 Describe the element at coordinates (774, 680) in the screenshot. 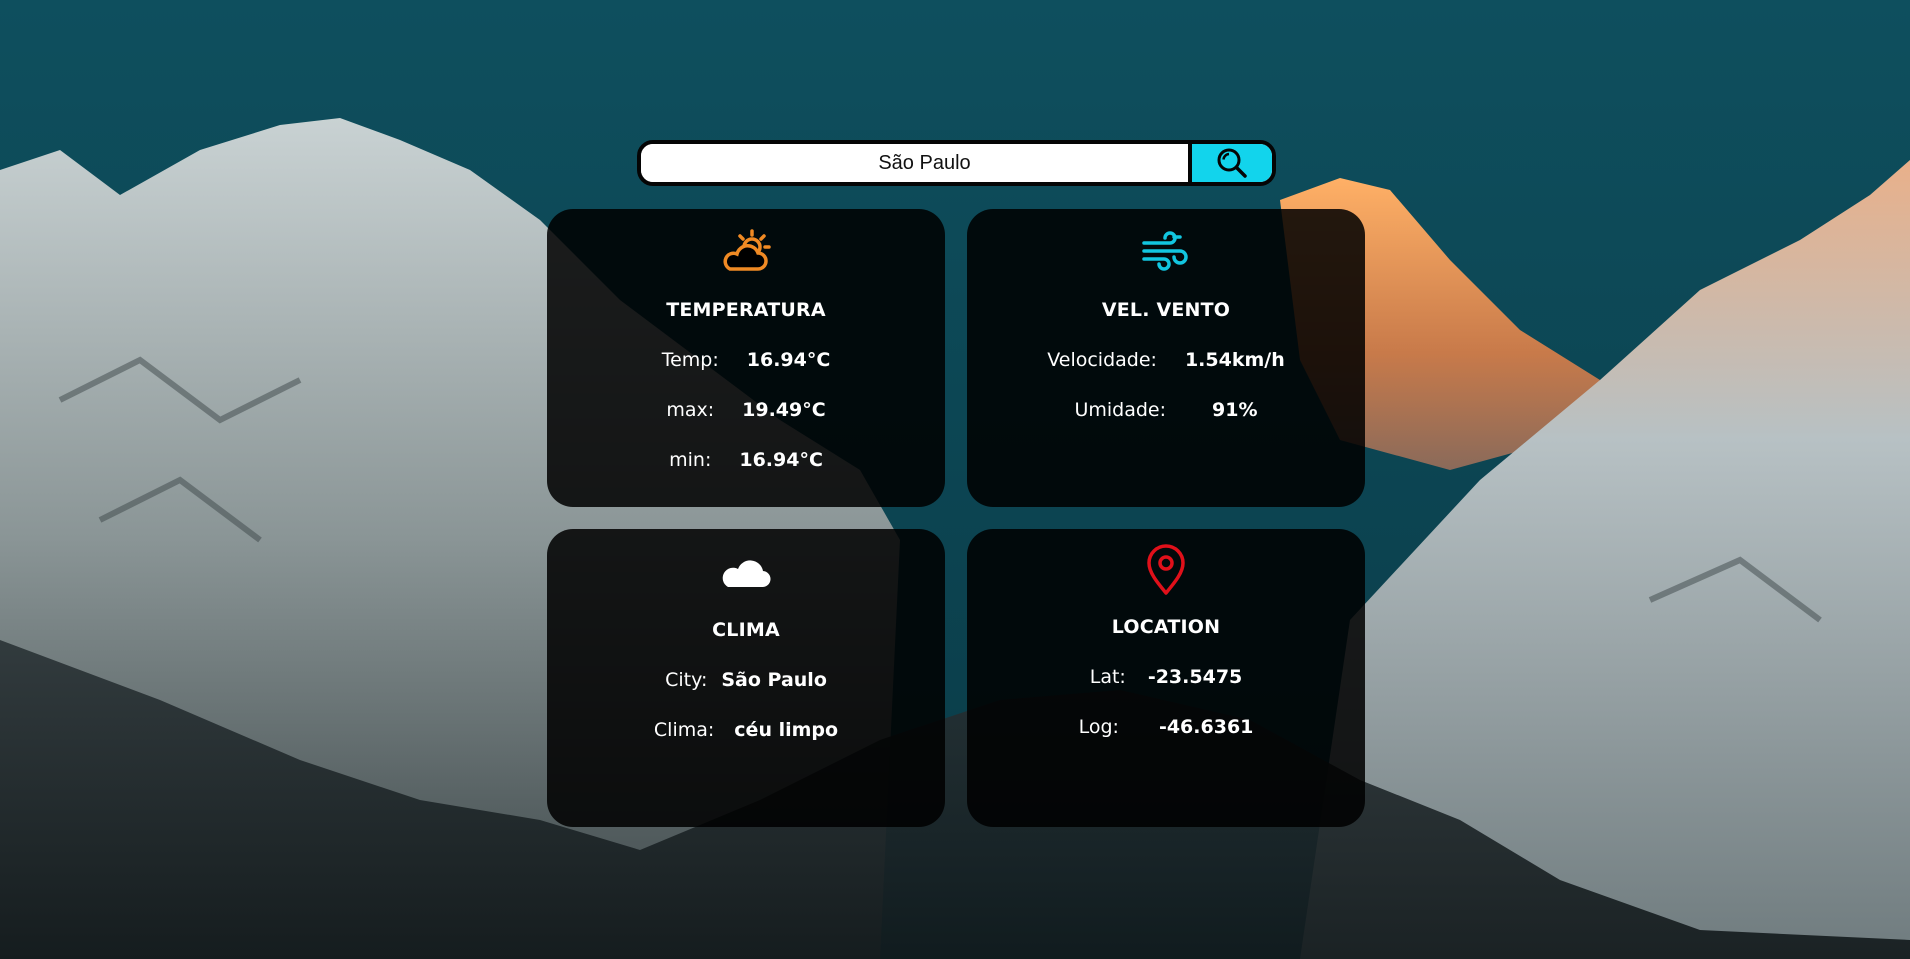

I see `city-value: São Paulo` at that location.